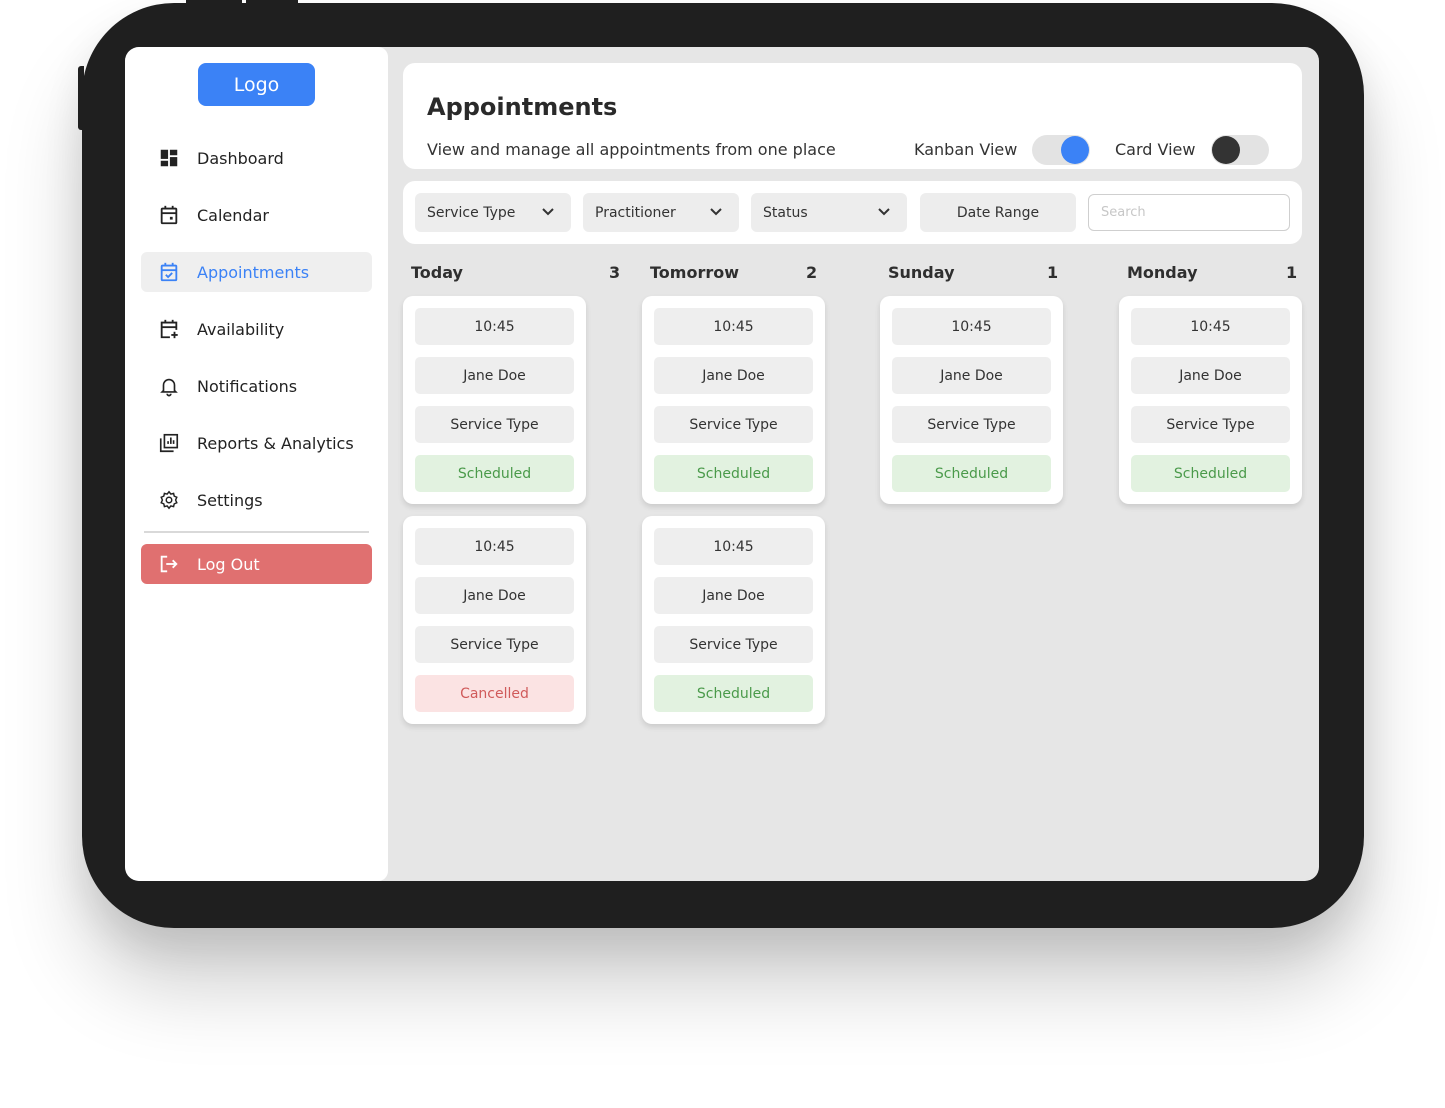  I want to click on sidebar-item-label: Availability, so click(241, 329).